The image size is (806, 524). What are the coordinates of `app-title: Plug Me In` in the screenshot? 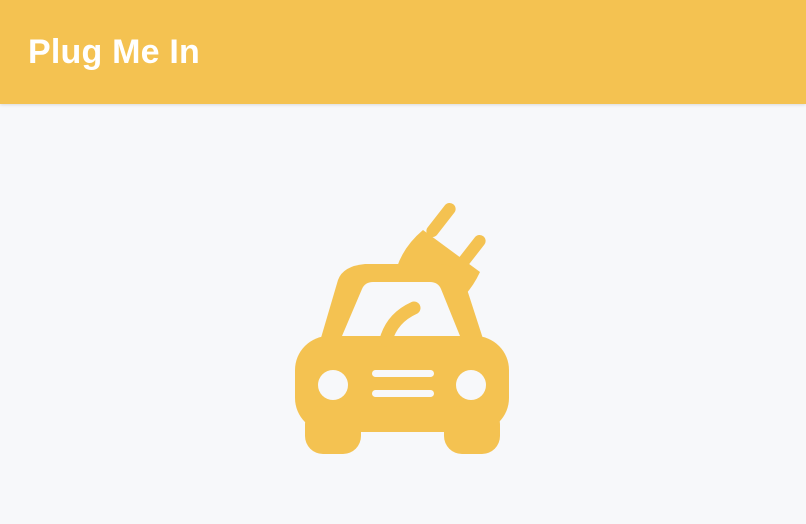 It's located at (114, 52).